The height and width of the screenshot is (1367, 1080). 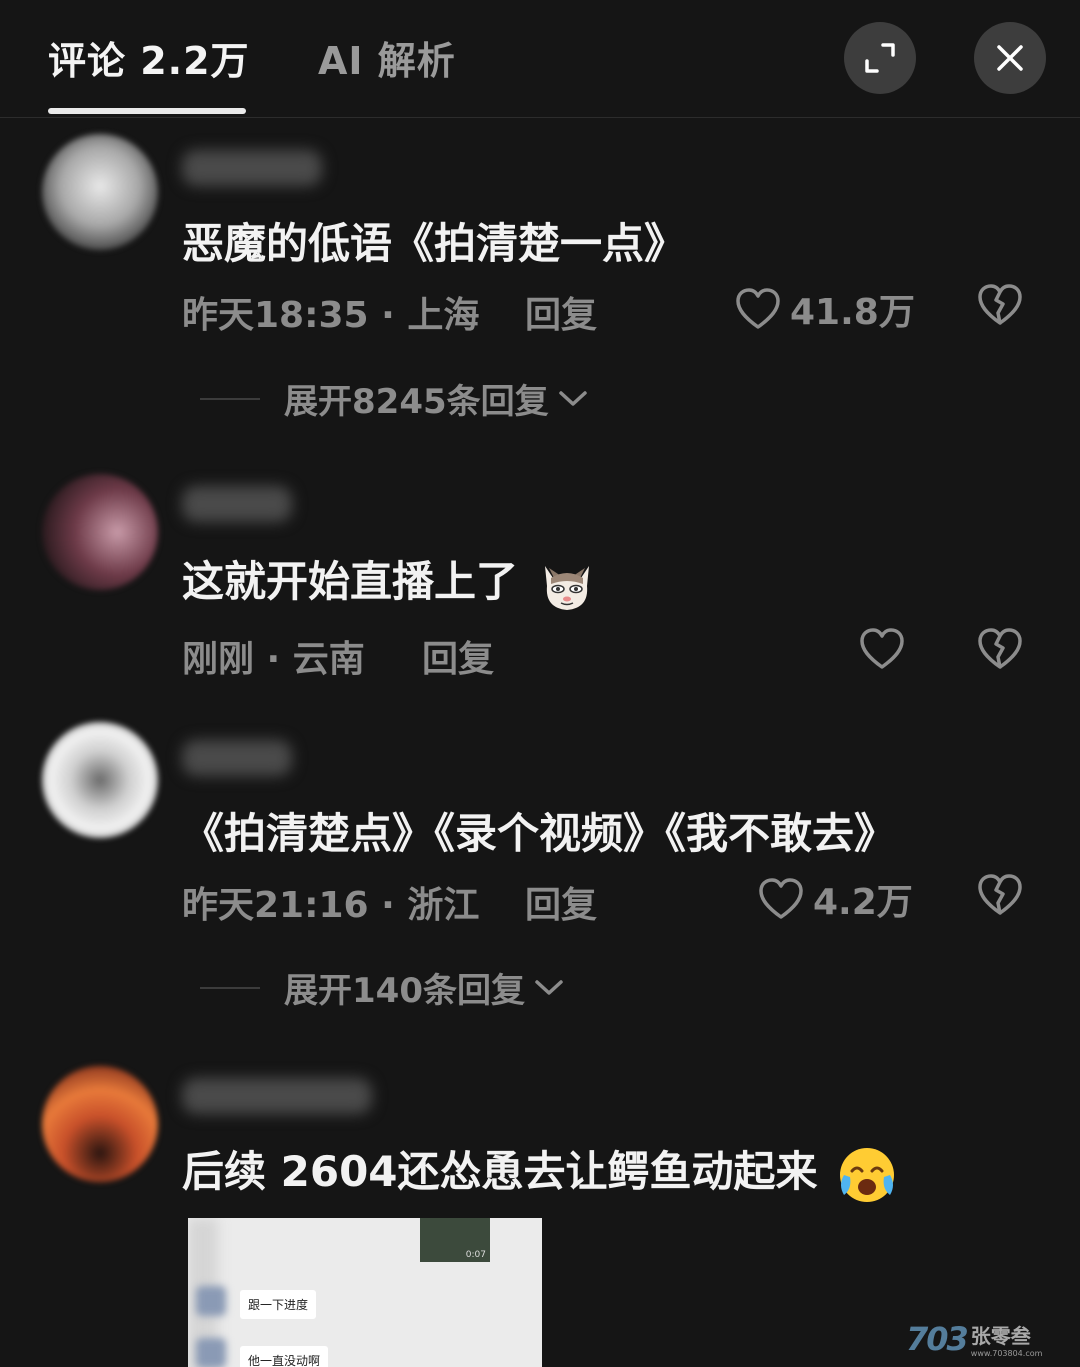 I want to click on watermark: 703 张零叁 www.703804.com, so click(x=984, y=1339).